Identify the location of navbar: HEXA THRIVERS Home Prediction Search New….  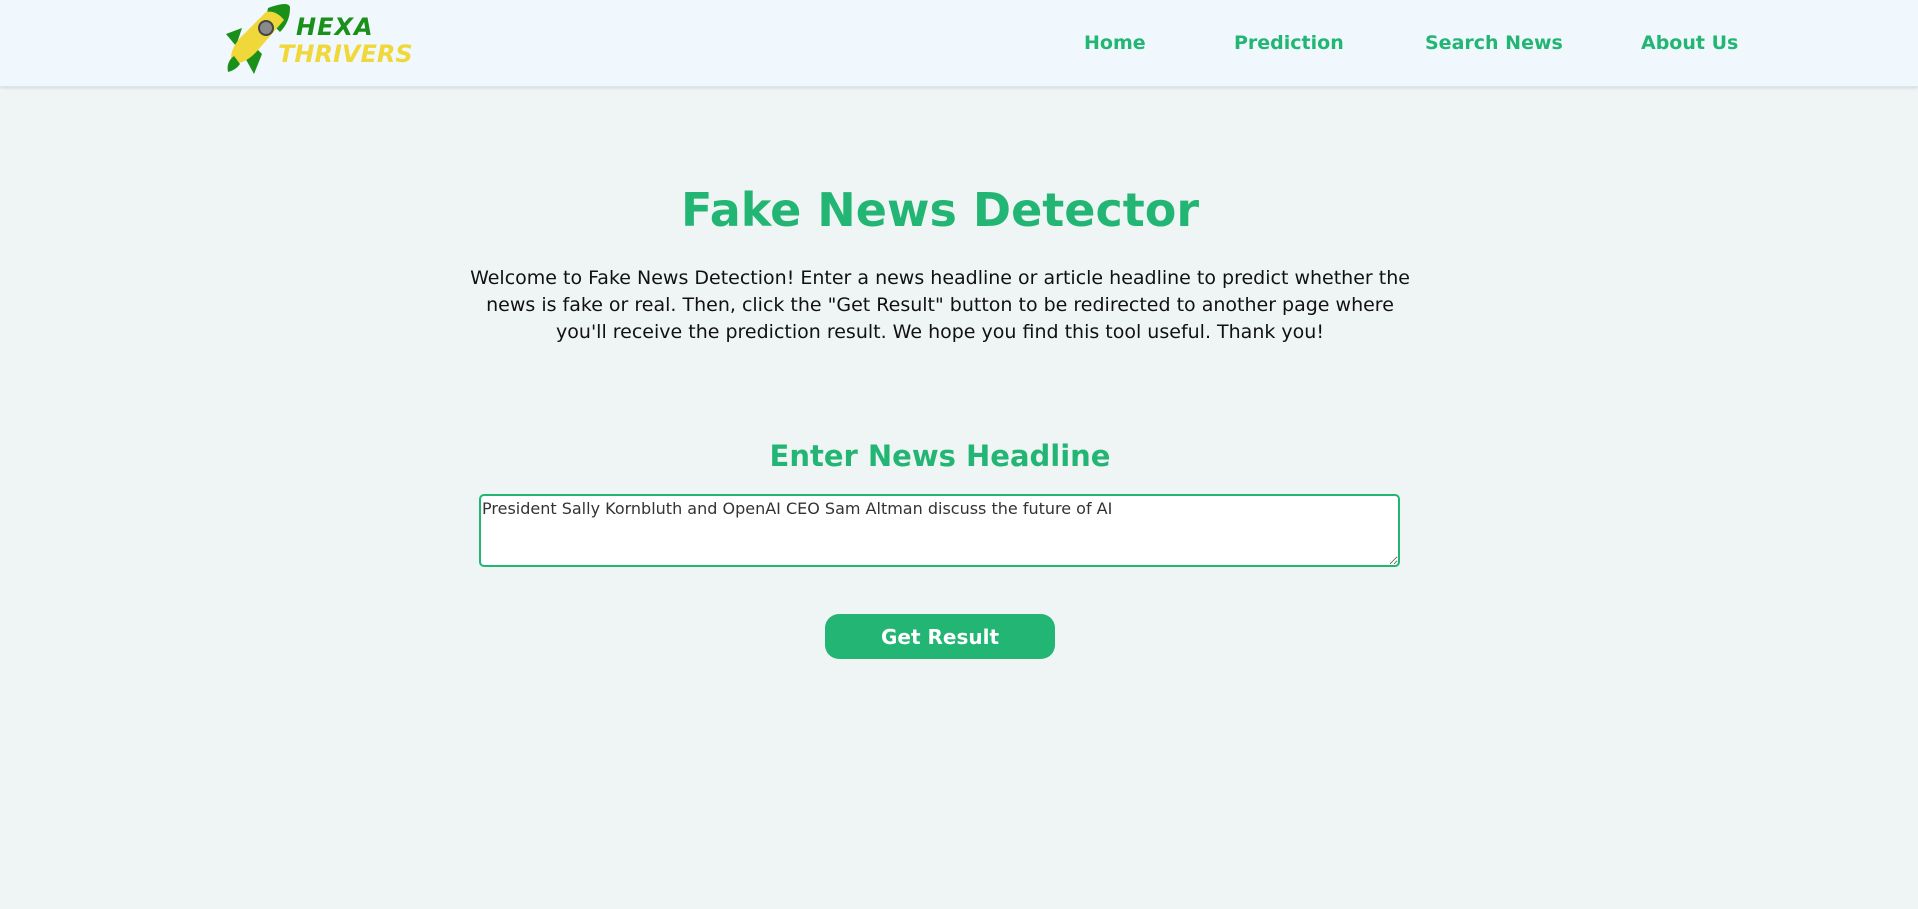
(959, 43).